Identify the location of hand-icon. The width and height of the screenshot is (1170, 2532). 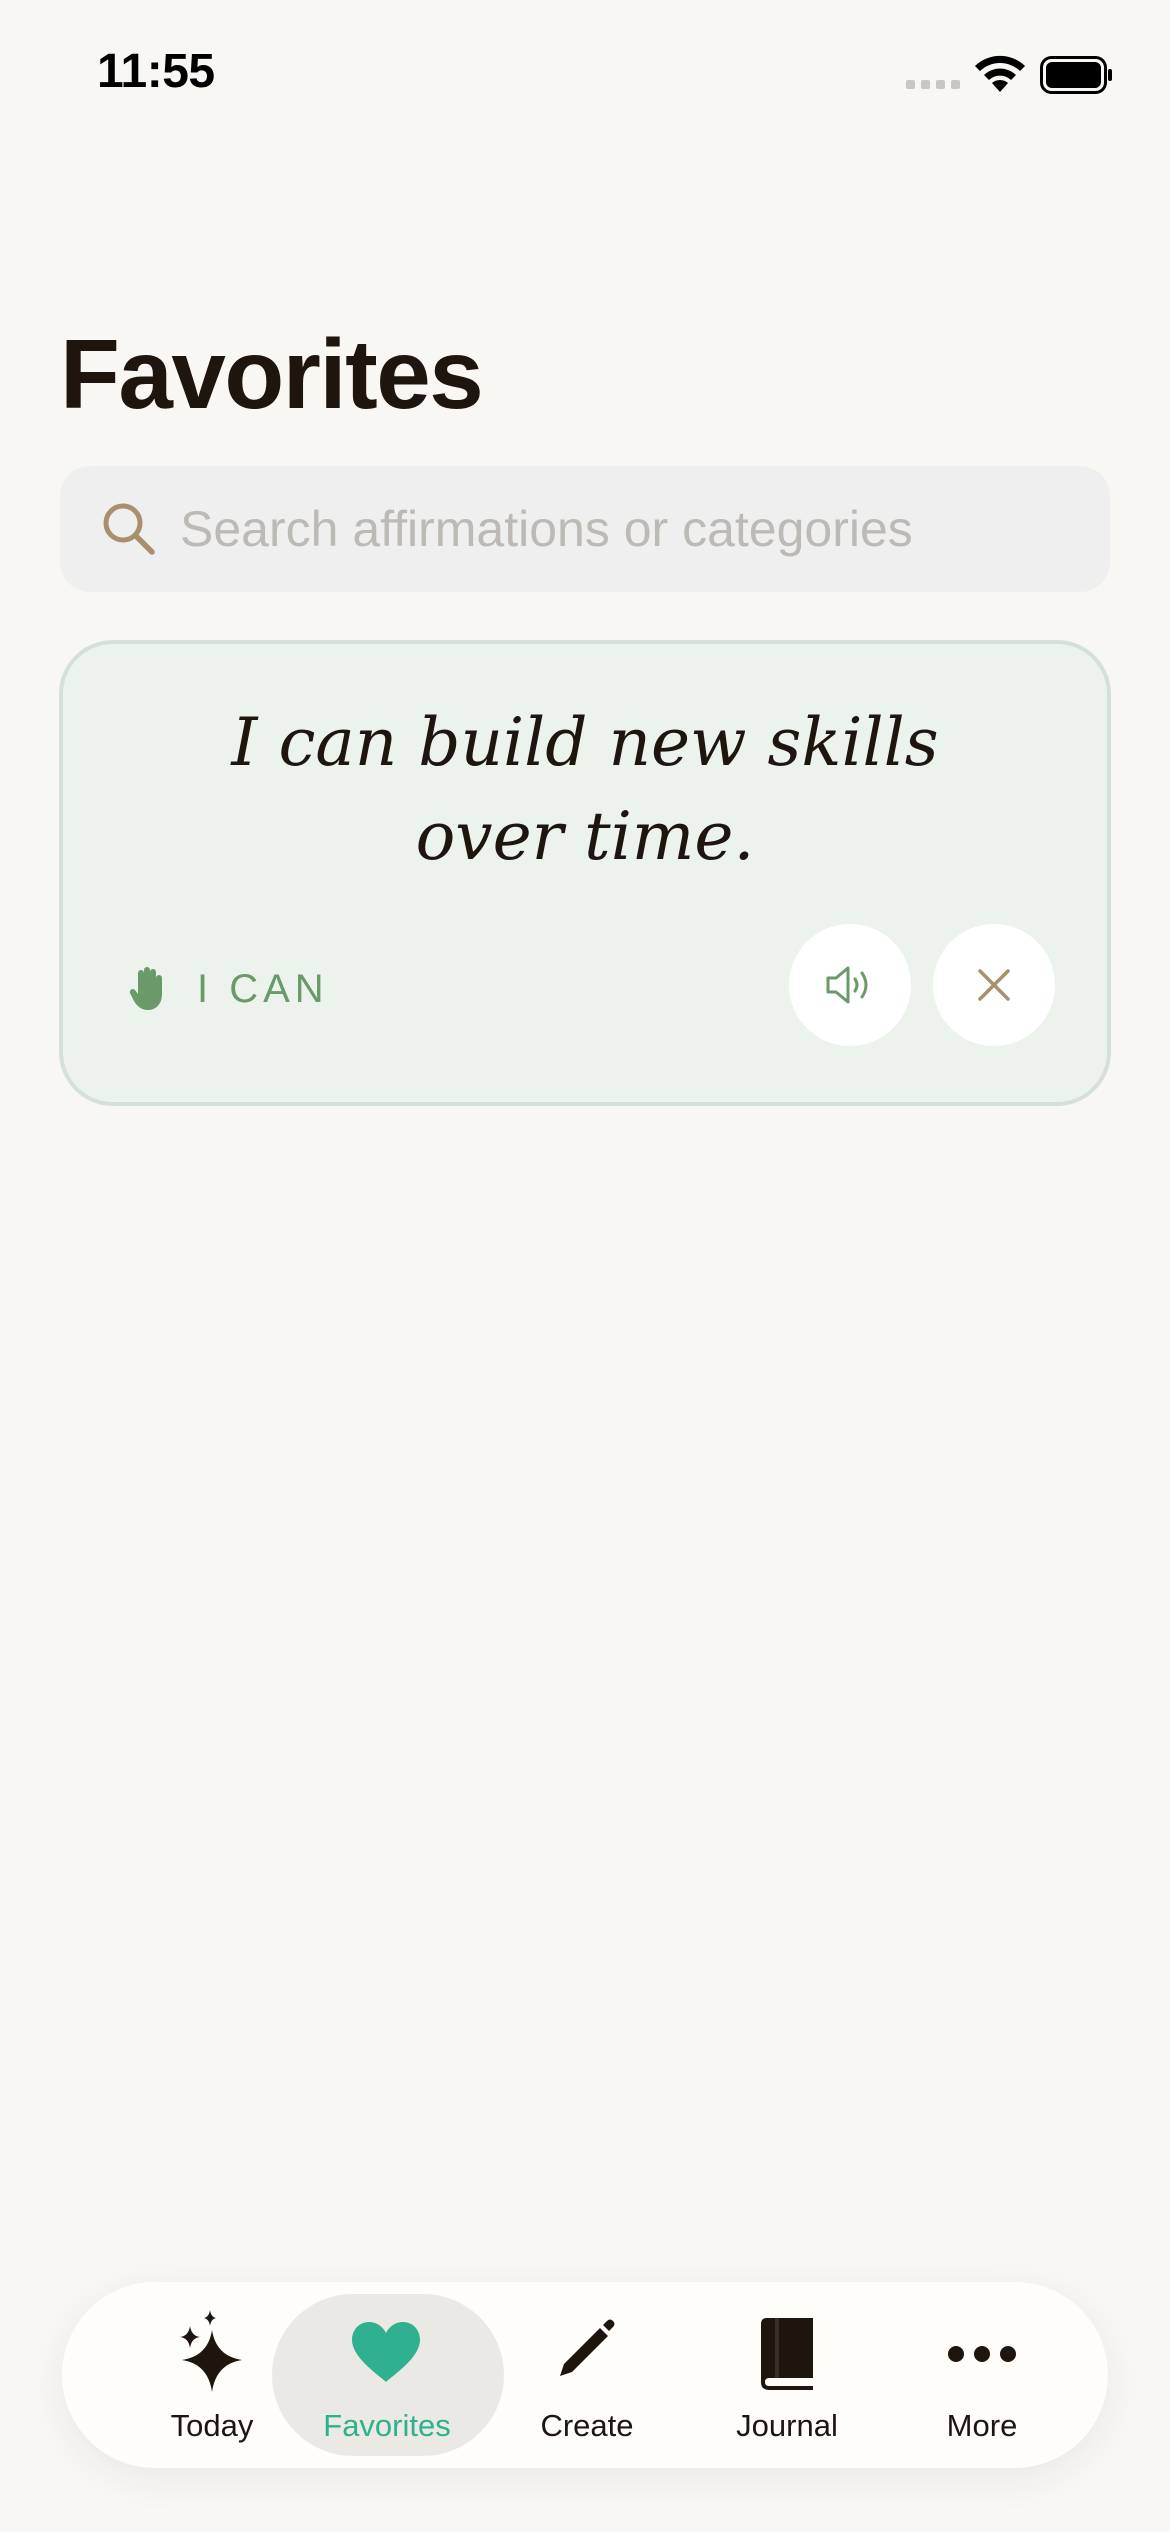
(145, 988).